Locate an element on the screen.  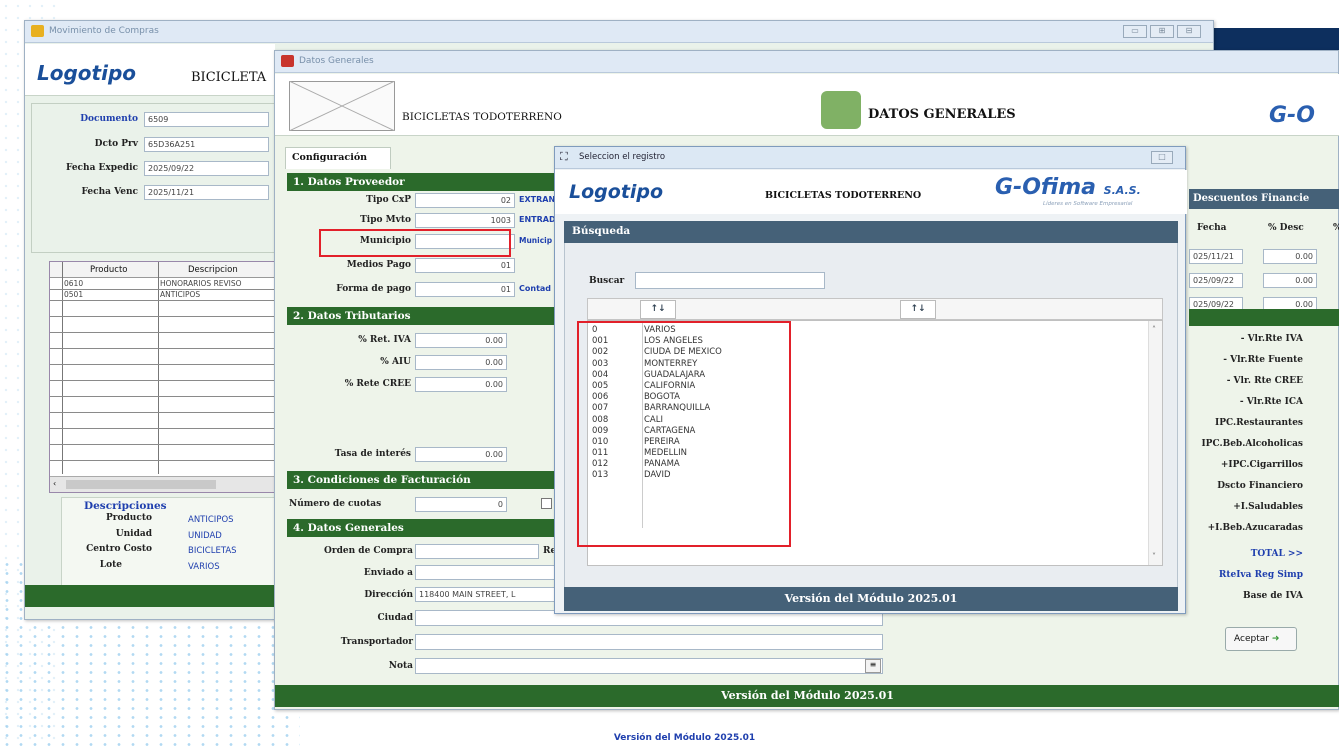
rete-cree-field: 0.00 is located at coordinates (461, 384).